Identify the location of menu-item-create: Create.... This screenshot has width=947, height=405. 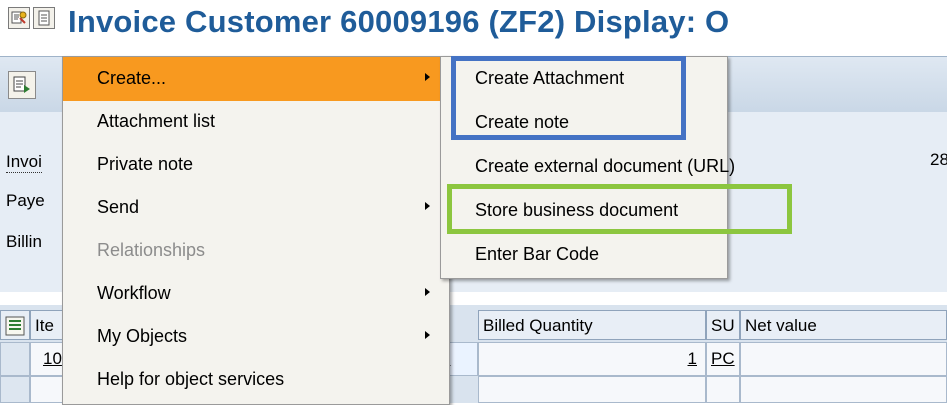
(256, 79).